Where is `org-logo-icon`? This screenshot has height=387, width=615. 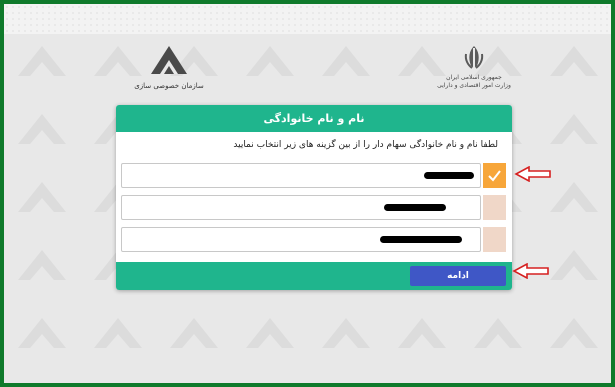
org-logo-icon is located at coordinates (169, 60).